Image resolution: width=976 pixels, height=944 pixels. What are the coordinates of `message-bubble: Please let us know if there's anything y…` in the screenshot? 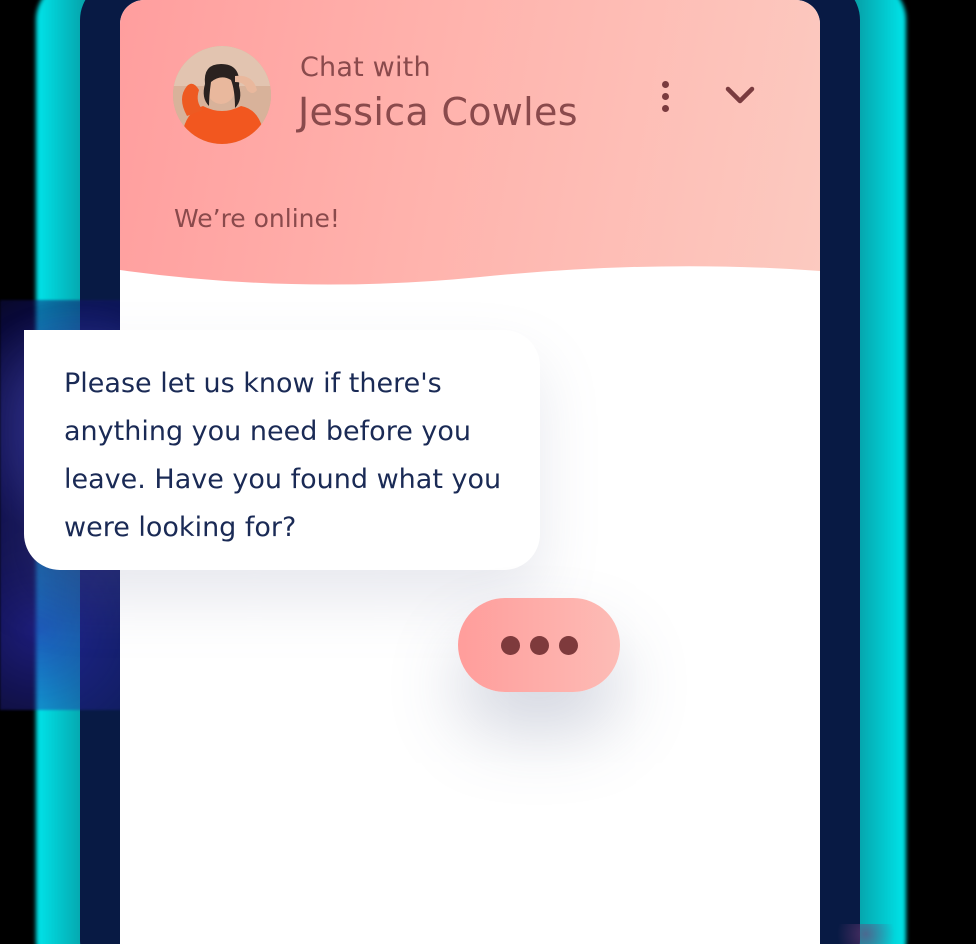 It's located at (282, 450).